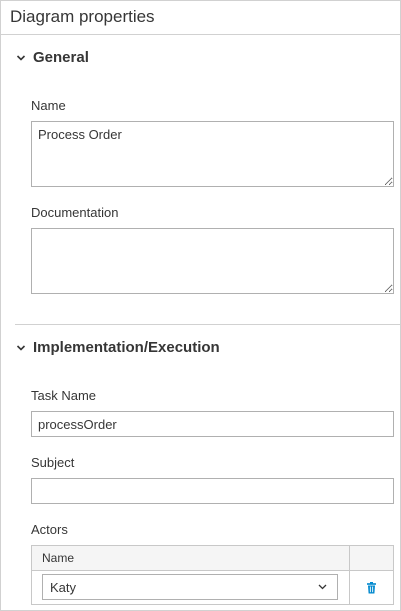  I want to click on actor-actions-cell, so click(371, 587).